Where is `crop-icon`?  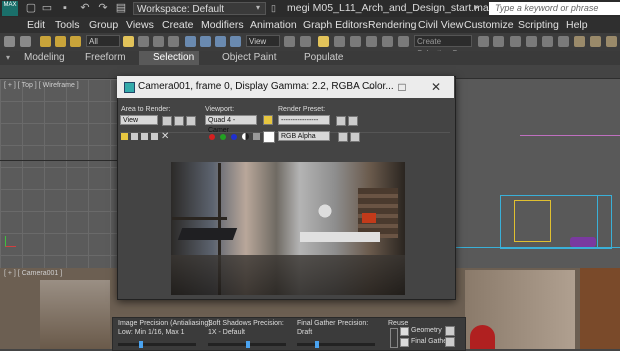 crop-icon is located at coordinates (191, 121).